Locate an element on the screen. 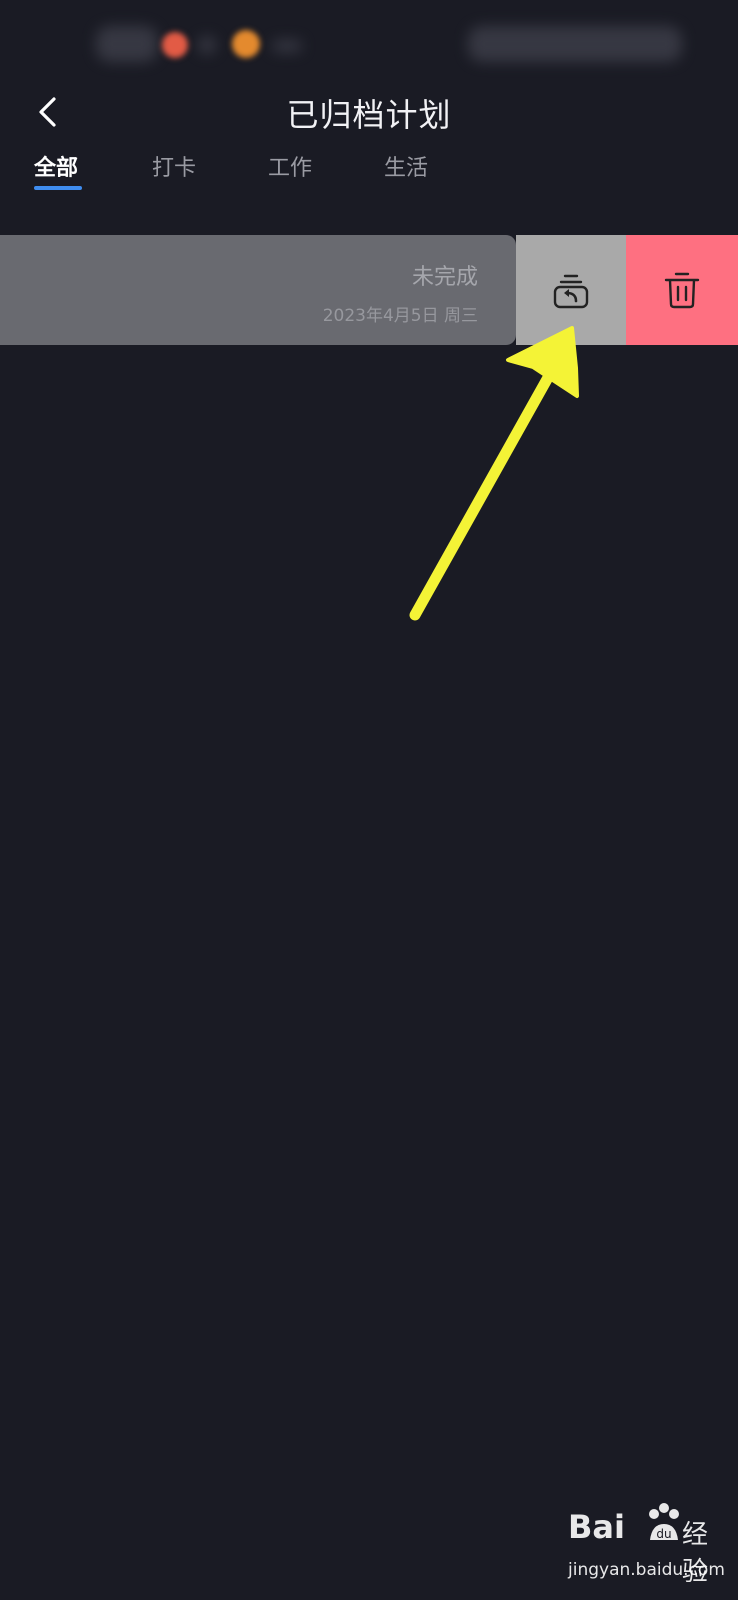 This screenshot has width=738, height=1600. notification-icon is located at coordinates (175, 45).